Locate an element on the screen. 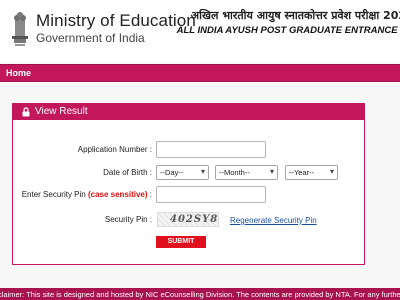  regenerate-pin-link: Regenerate Security Pin is located at coordinates (273, 220).